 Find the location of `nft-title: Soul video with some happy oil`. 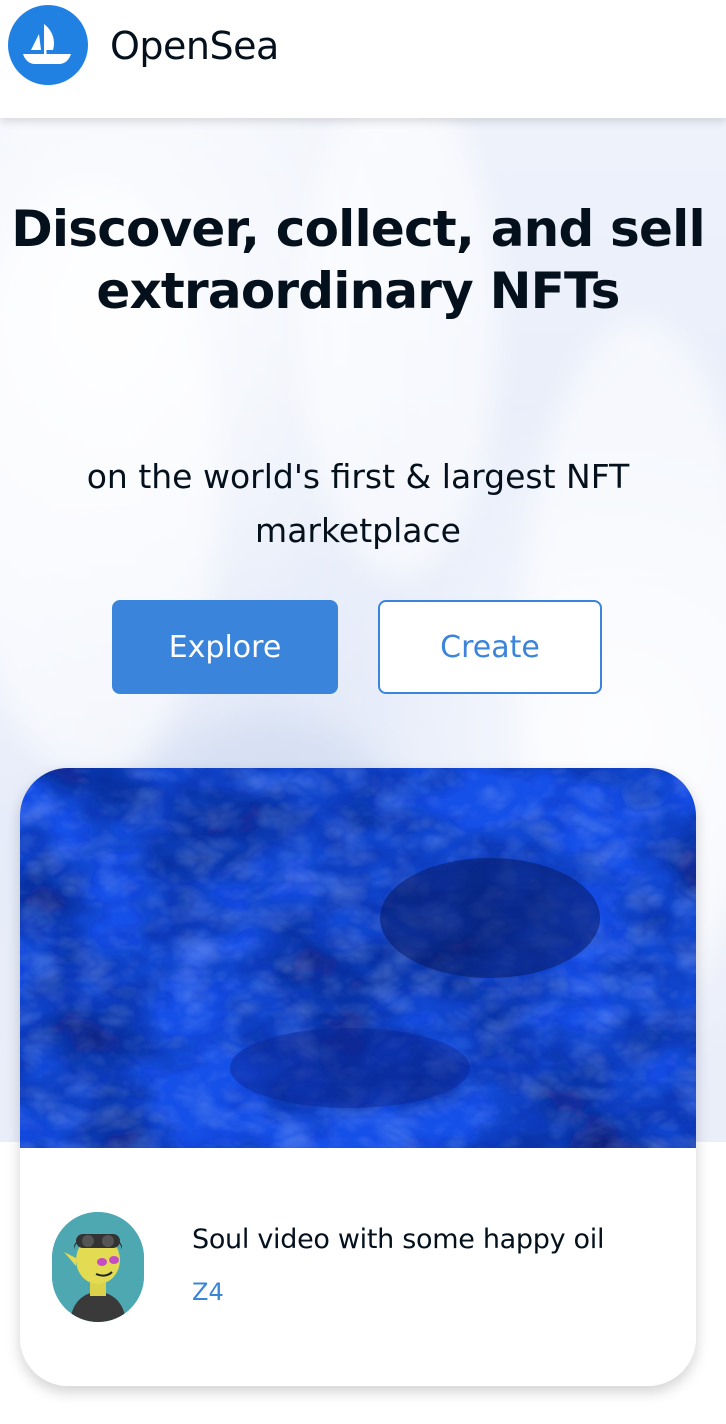

nft-title: Soul video with some happy oil is located at coordinates (398, 1239).